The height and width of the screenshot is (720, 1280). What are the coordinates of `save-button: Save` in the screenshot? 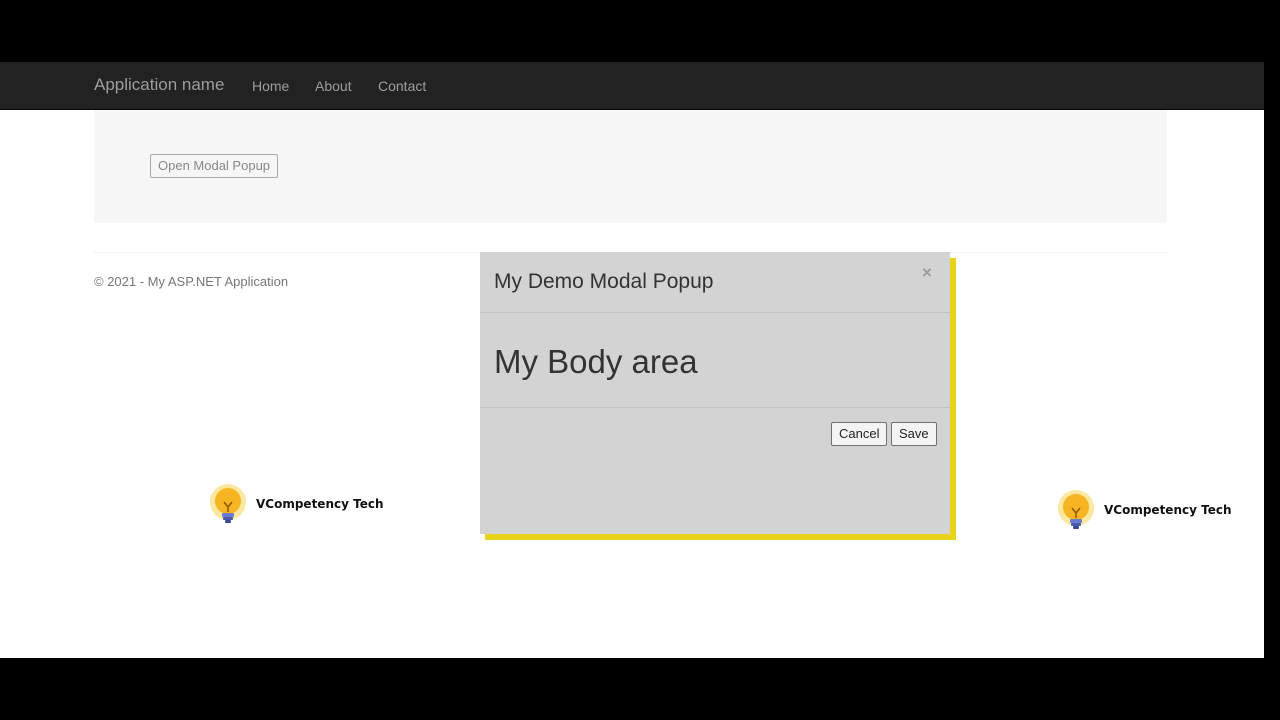 It's located at (914, 434).